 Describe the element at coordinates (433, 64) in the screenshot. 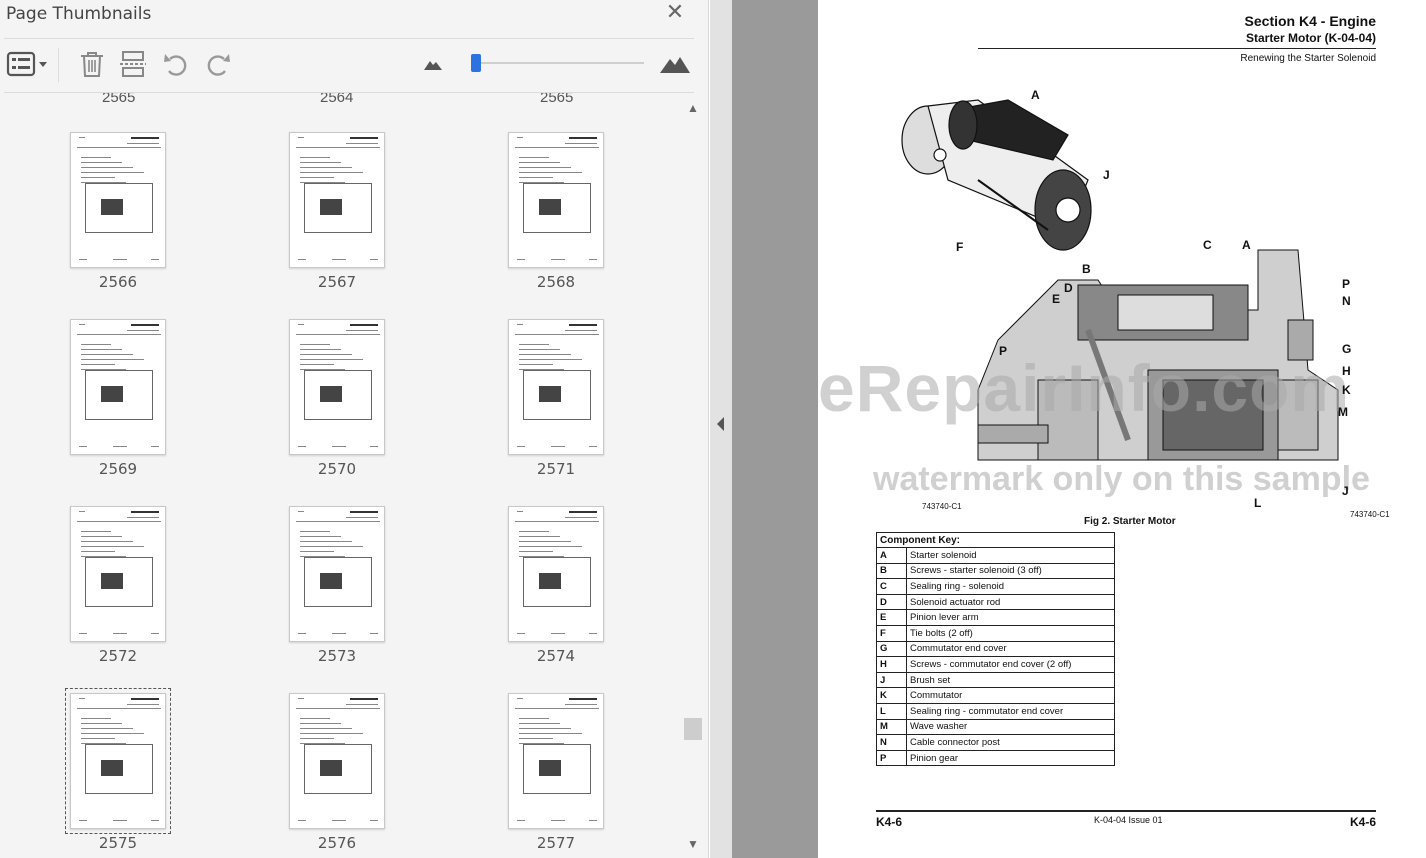

I see `zoom-out-thumbnails-button` at that location.